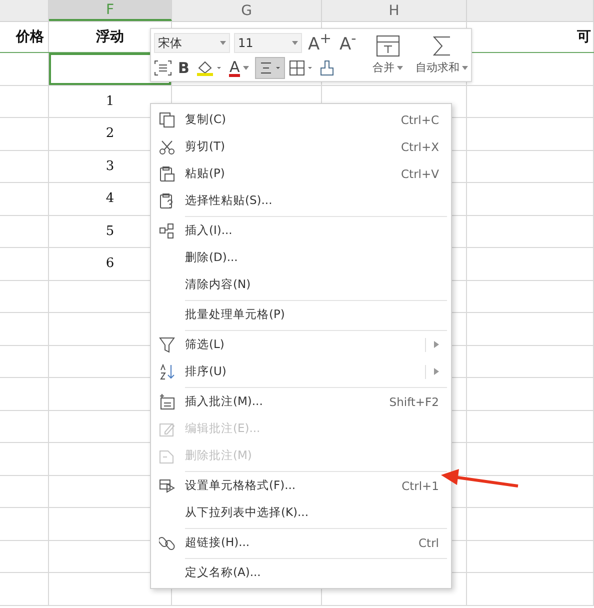 Image resolution: width=594 pixels, height=608 pixels. I want to click on menu-item: 设置单元格格式(F)... Ctrl+1, so click(301, 485).